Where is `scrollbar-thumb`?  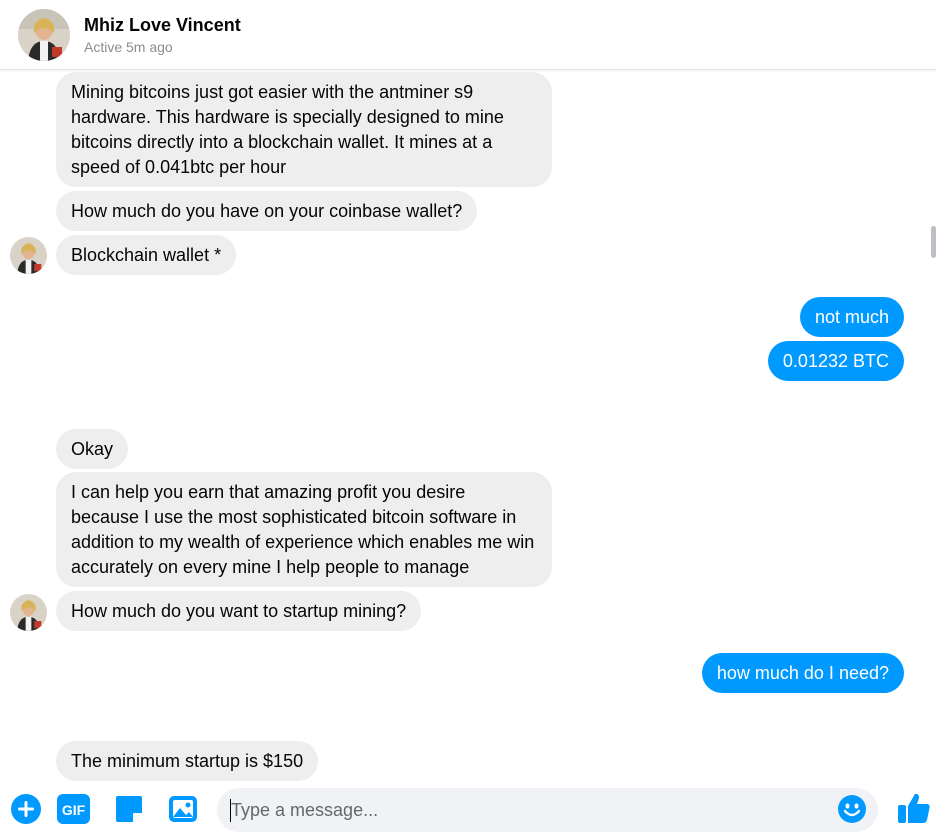 scrollbar-thumb is located at coordinates (933, 242).